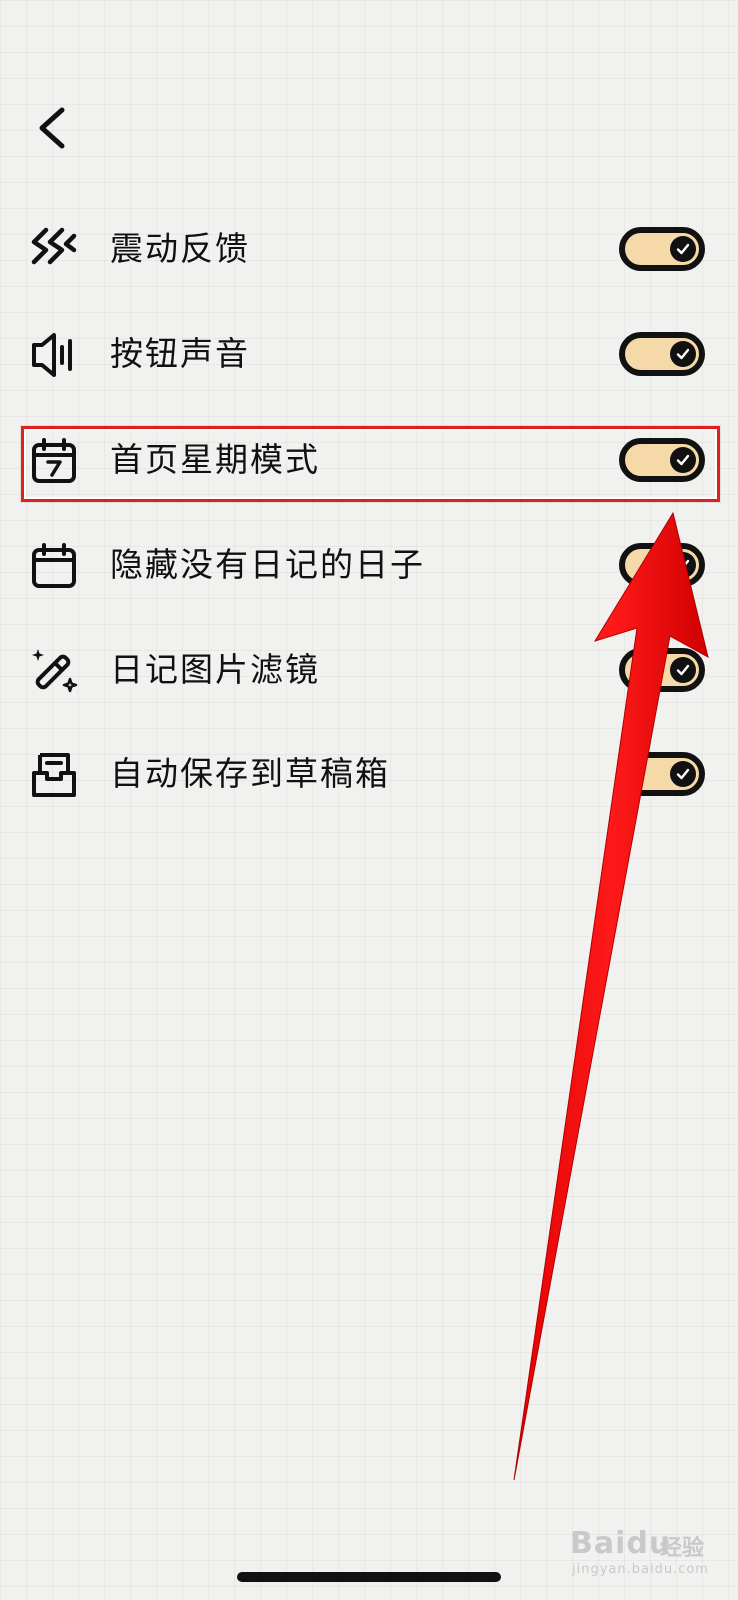 This screenshot has height=1600, width=738. What do you see at coordinates (215, 669) in the screenshot?
I see `setting-label-image-filter: 日记图片滤镜` at bounding box center [215, 669].